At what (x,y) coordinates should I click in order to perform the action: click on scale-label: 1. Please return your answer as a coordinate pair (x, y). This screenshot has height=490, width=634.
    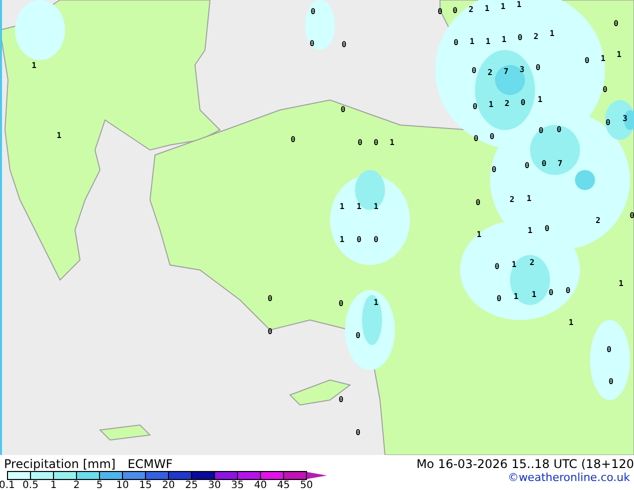
    Looking at the image, I should click on (53, 485).